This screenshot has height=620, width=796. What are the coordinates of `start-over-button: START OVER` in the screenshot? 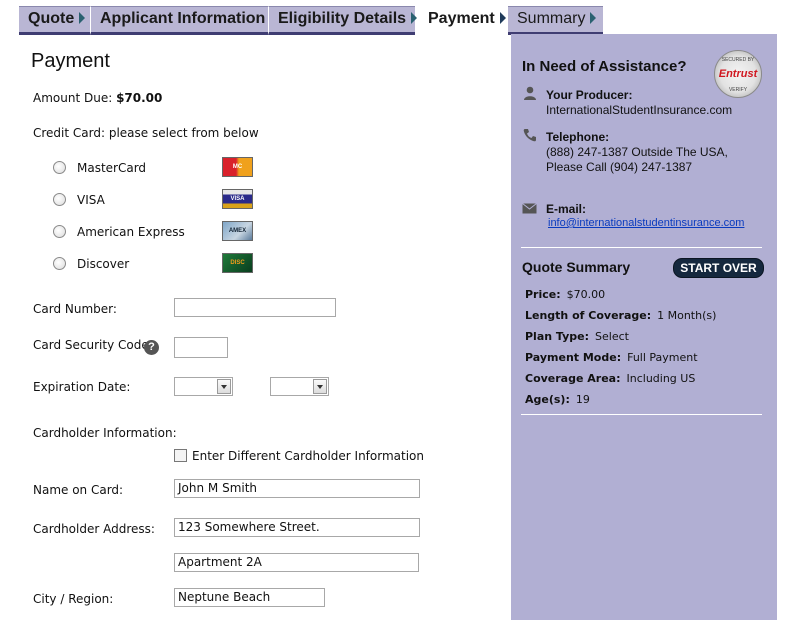 It's located at (718, 268).